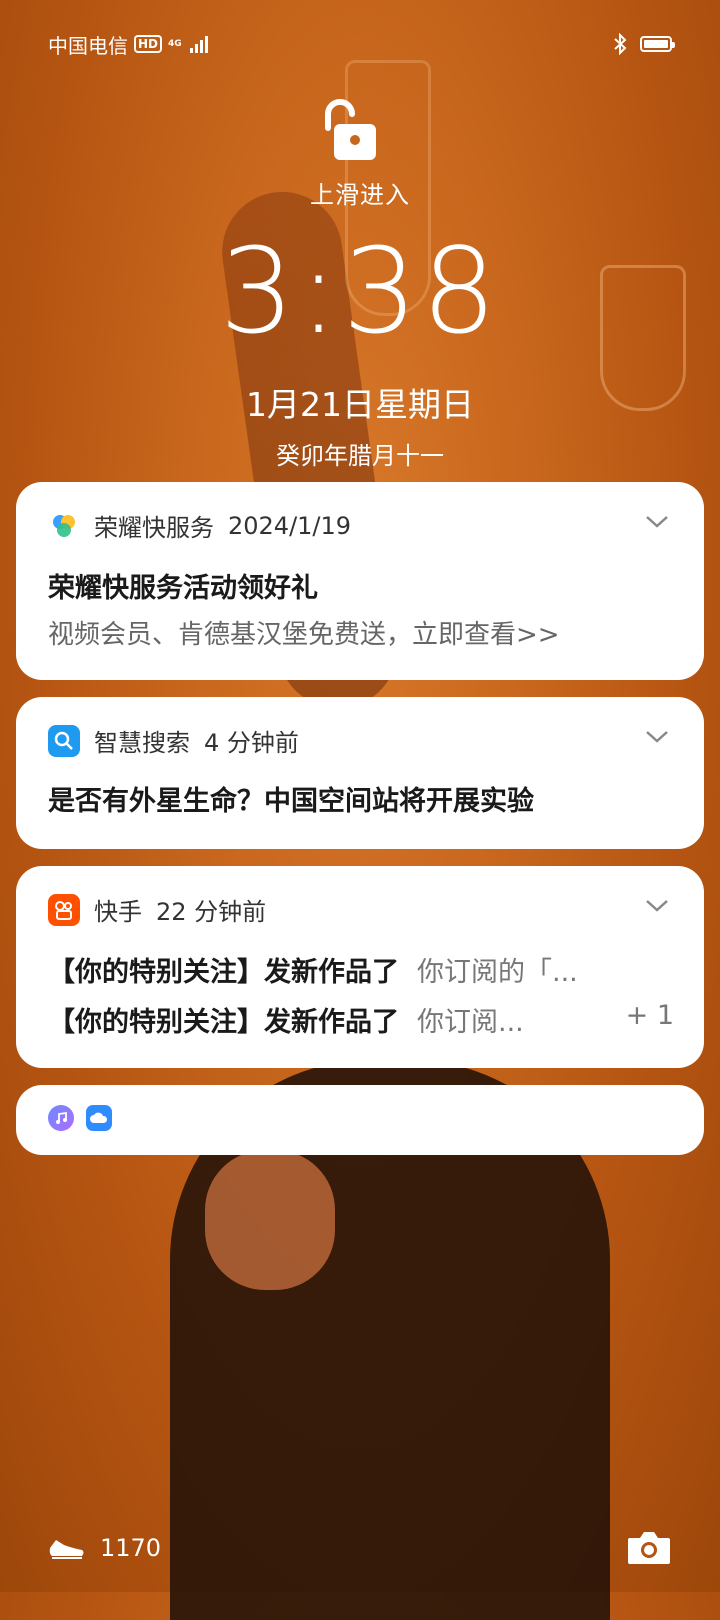 The image size is (720, 1620). I want to click on notification-app-name: 智慧搜索, so click(142, 743).